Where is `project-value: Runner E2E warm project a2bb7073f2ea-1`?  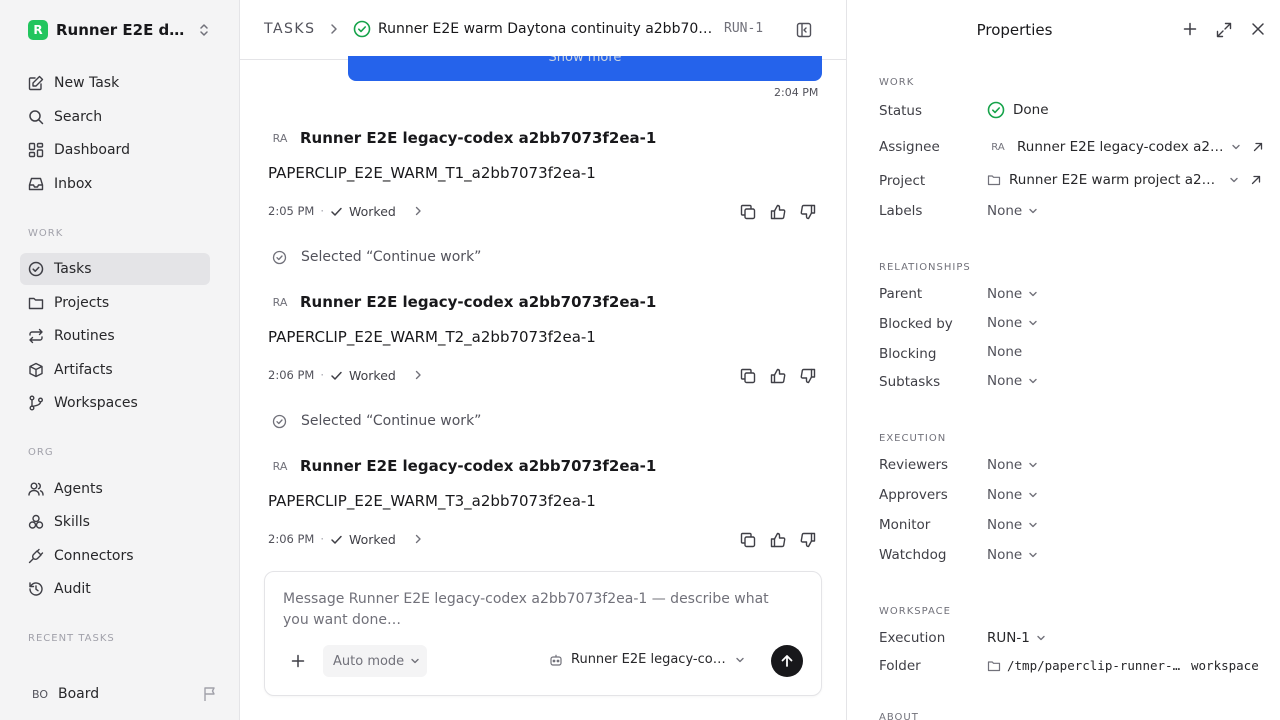 project-value: Runner E2E warm project a2bb7073f2ea-1 is located at coordinates (1116, 180).